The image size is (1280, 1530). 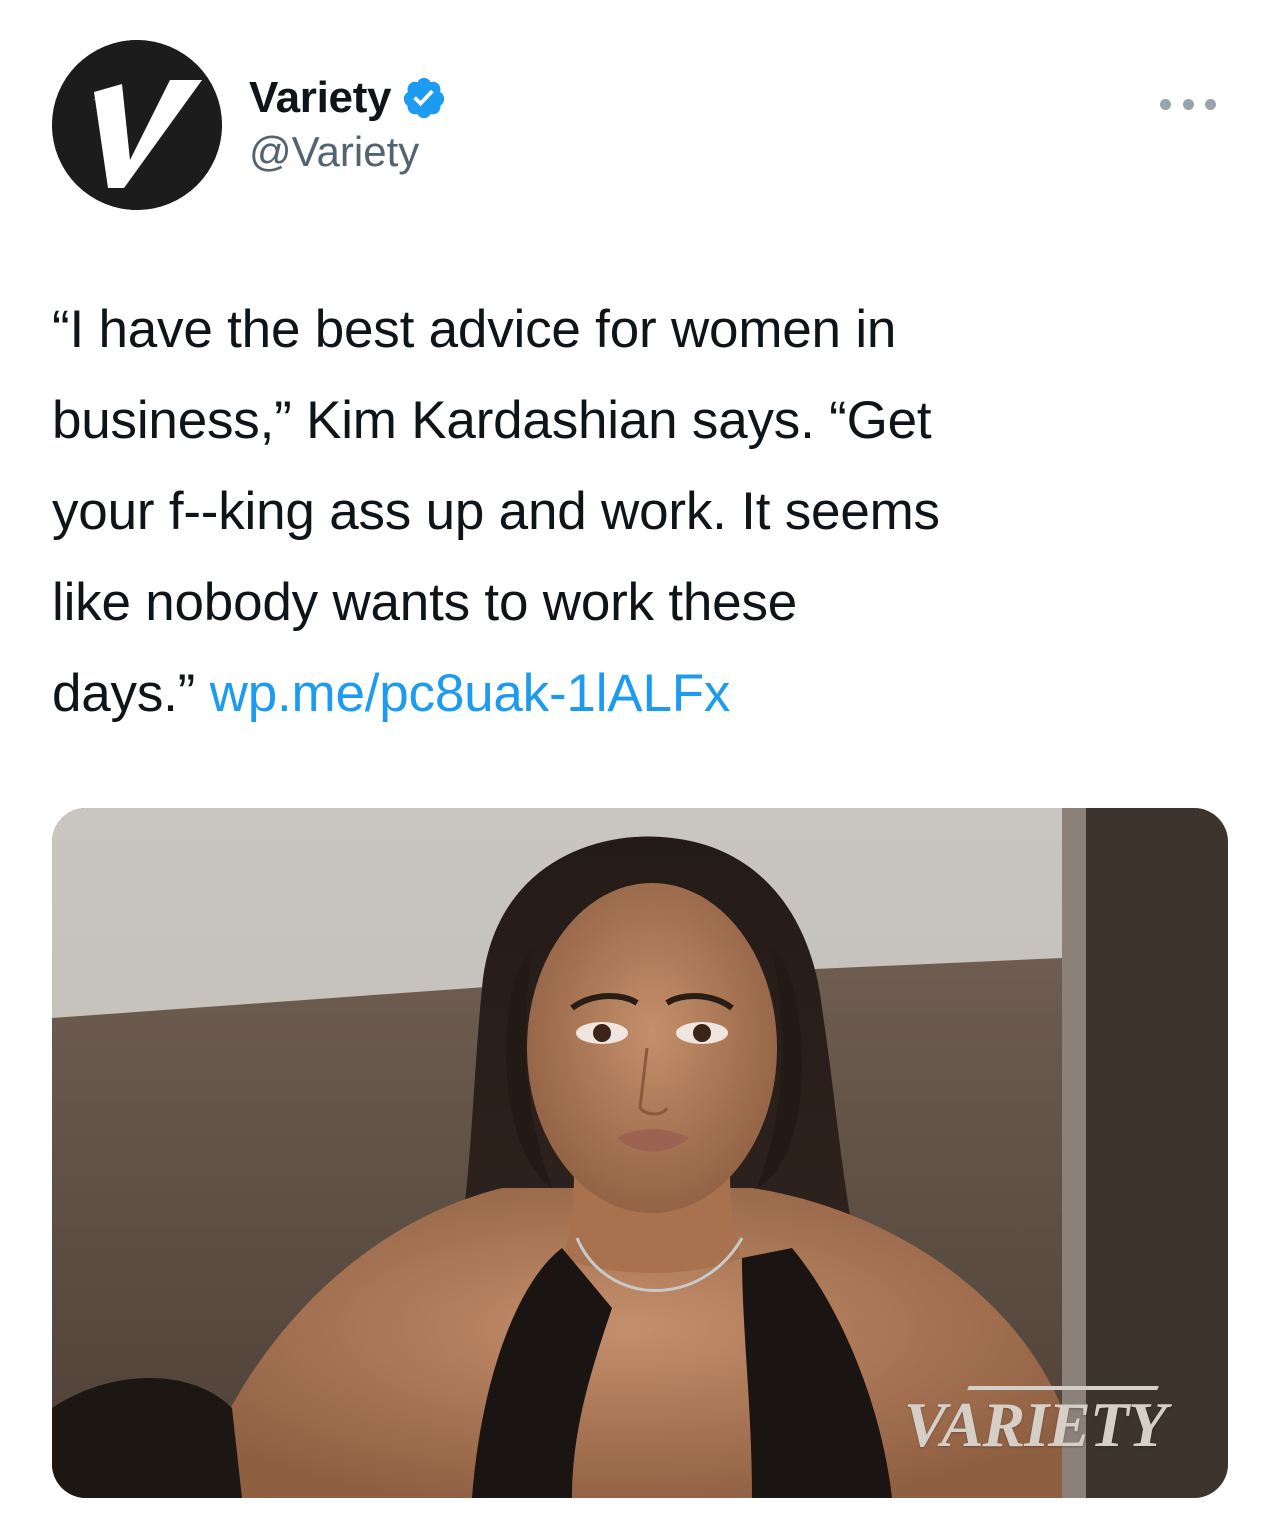 I want to click on variety-watermark: VARIETY, so click(x=1035, y=1424).